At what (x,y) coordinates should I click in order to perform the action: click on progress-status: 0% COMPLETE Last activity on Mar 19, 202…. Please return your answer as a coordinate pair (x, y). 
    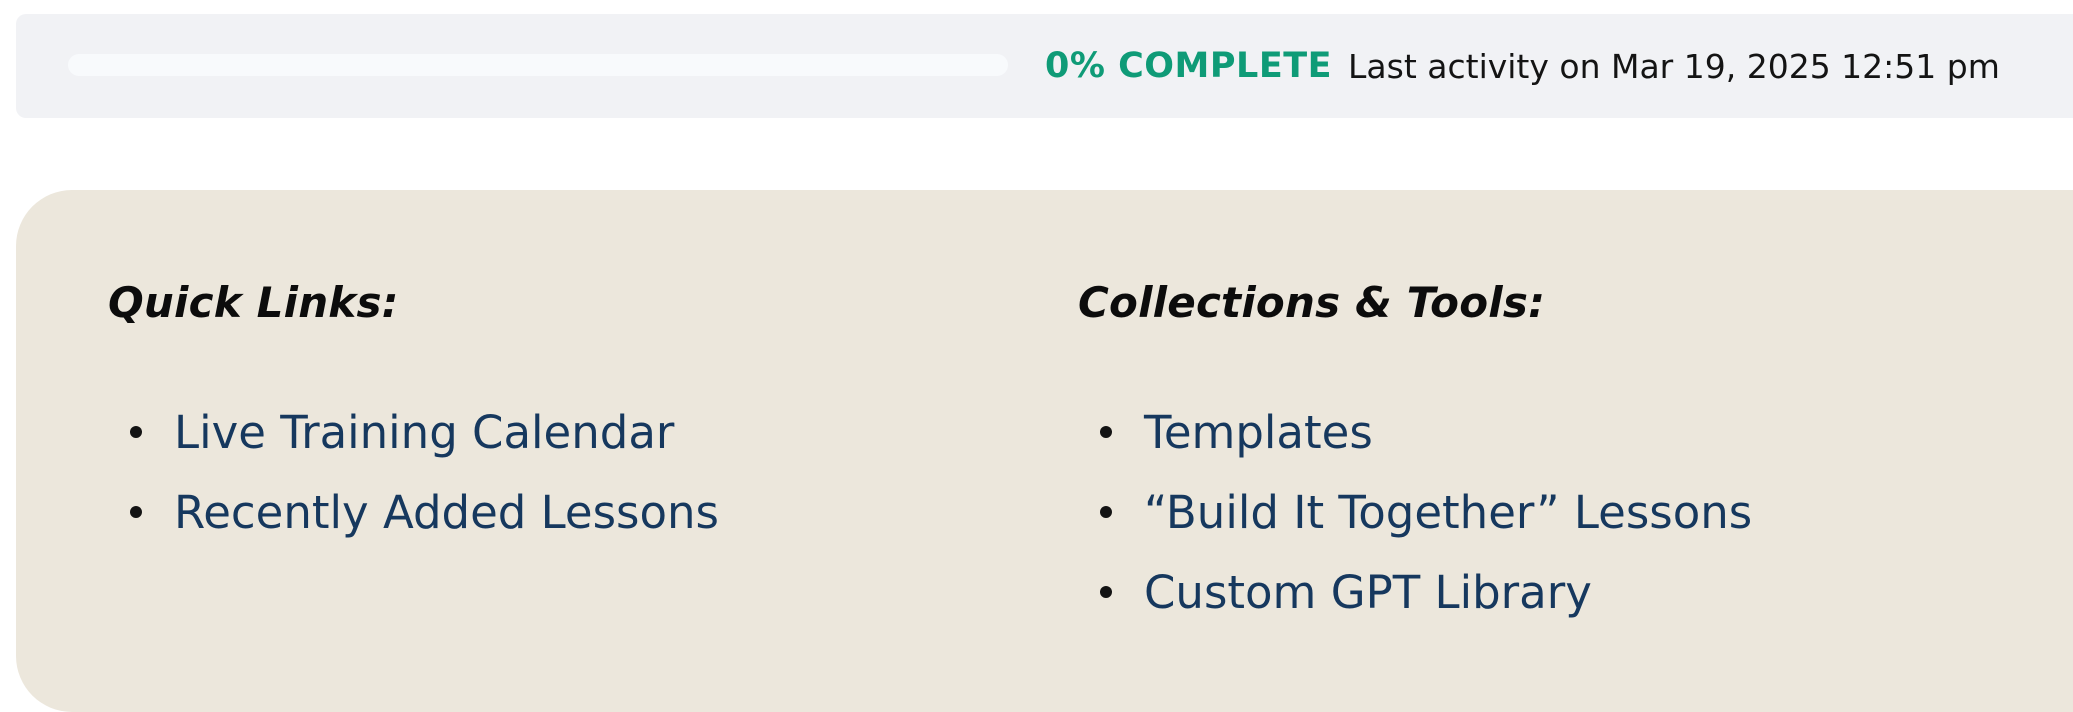
    Looking at the image, I should click on (1522, 66).